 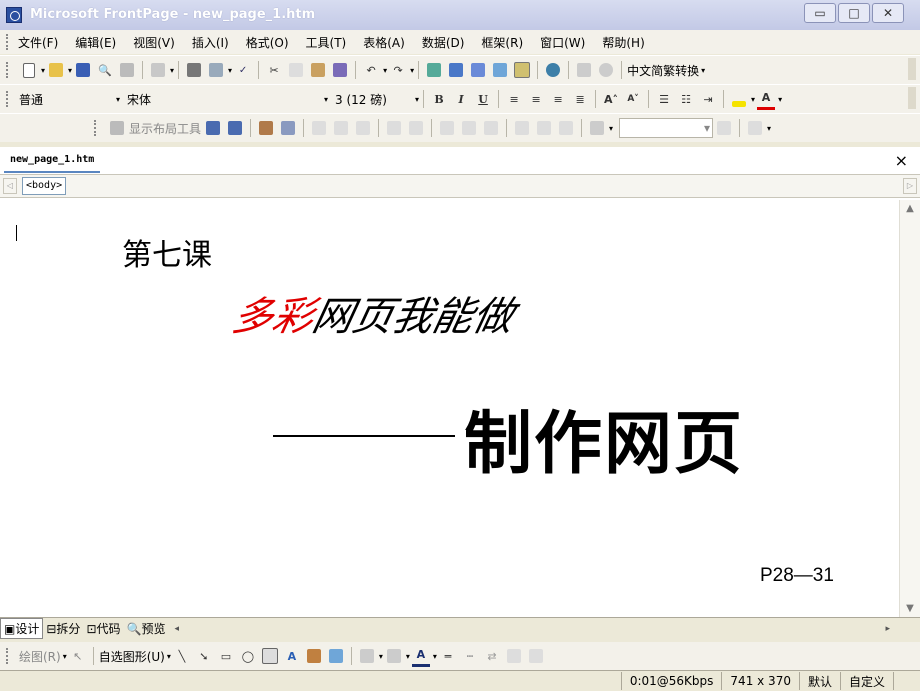 I want to click on page-size: 741 x 370, so click(x=760, y=681).